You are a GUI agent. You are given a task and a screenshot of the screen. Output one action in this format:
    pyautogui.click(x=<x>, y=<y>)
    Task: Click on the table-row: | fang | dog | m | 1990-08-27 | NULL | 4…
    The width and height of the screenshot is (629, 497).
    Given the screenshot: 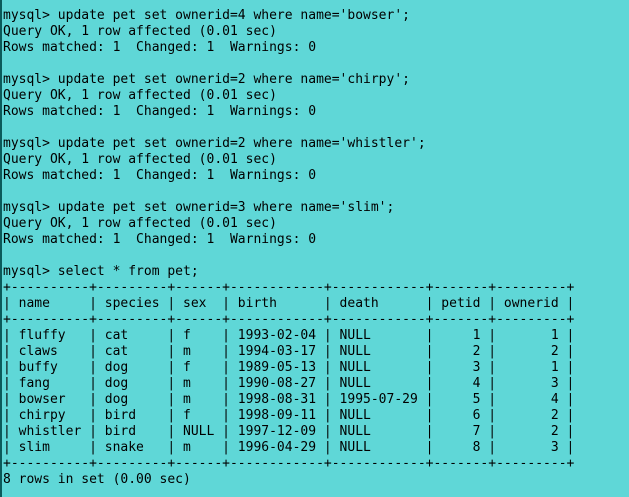 What is the action you would take?
    pyautogui.click(x=289, y=383)
    